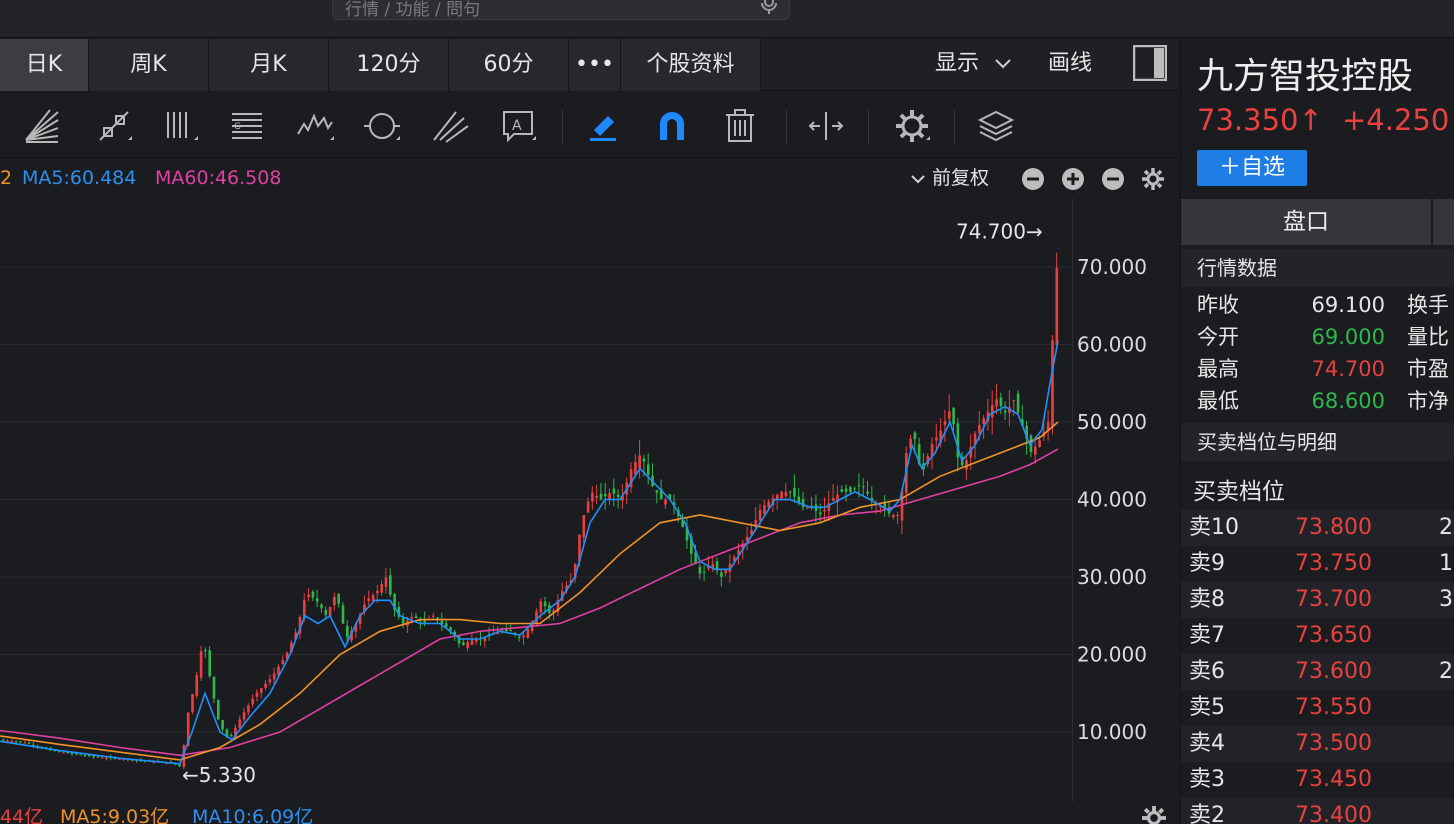 The width and height of the screenshot is (1454, 824). What do you see at coordinates (1305, 76) in the screenshot?
I see `stock-name: 九方智投控股` at bounding box center [1305, 76].